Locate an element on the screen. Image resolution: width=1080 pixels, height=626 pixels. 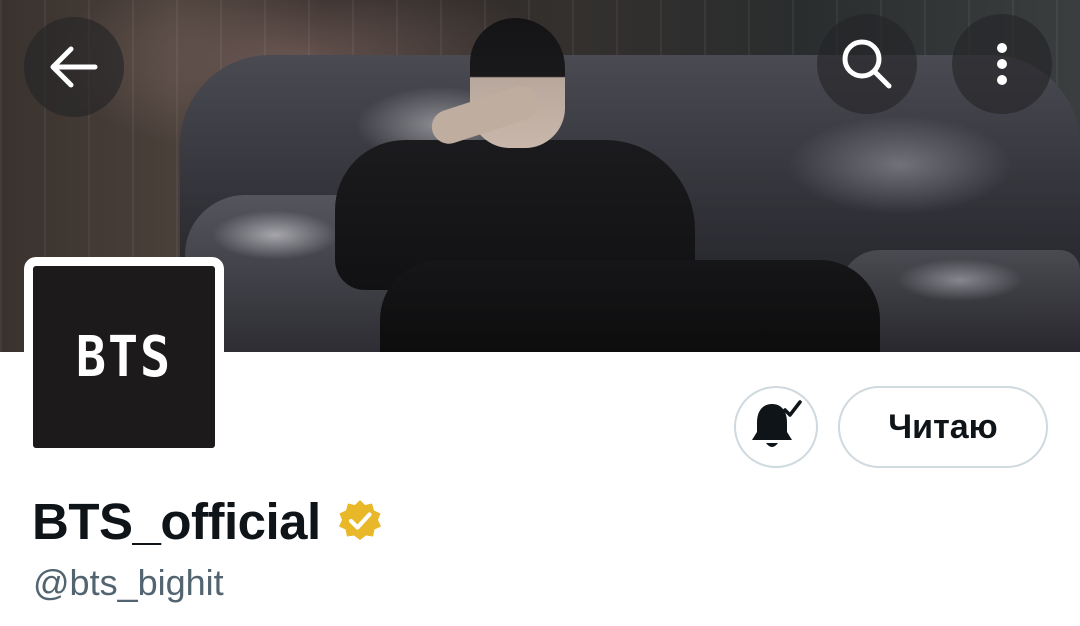
avatar: BTS is located at coordinates (124, 357).